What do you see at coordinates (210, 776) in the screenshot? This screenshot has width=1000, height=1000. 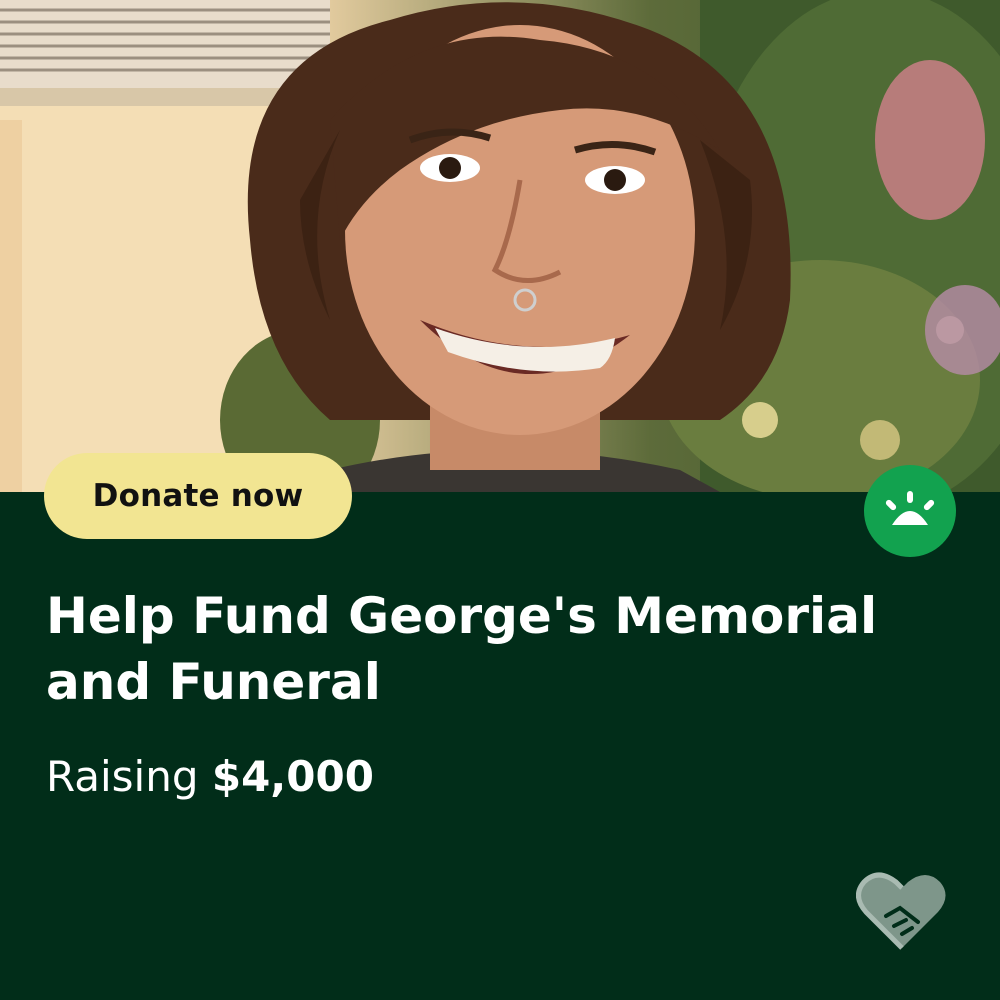 I see `goal-line: Raising $4,000` at bounding box center [210, 776].